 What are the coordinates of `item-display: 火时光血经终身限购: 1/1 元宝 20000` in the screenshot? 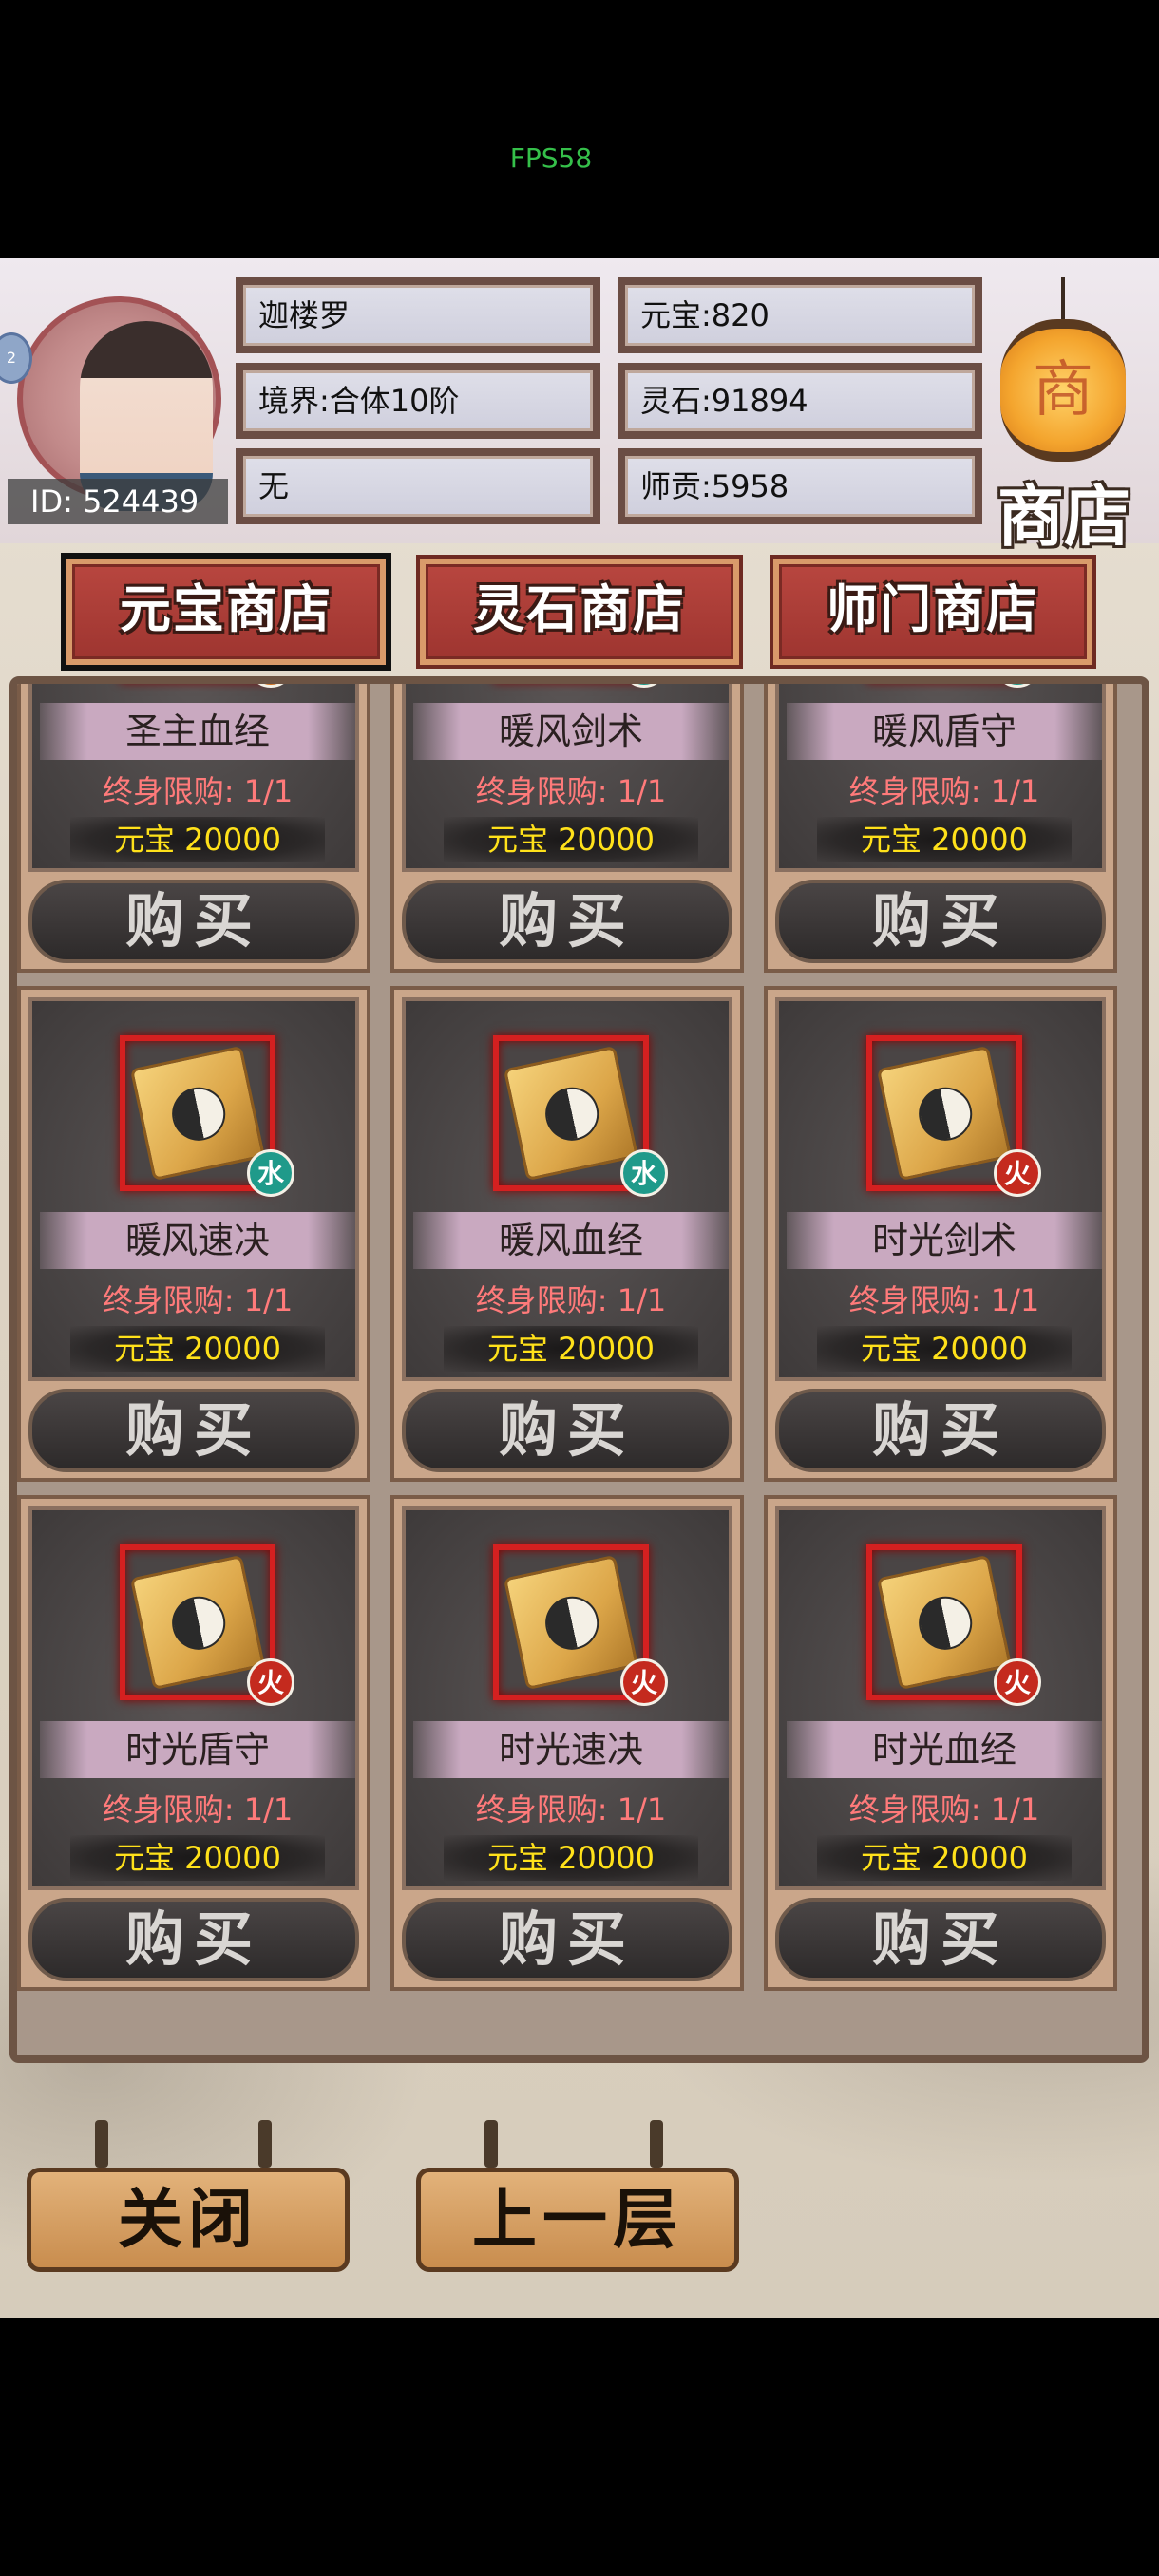 It's located at (940, 1698).